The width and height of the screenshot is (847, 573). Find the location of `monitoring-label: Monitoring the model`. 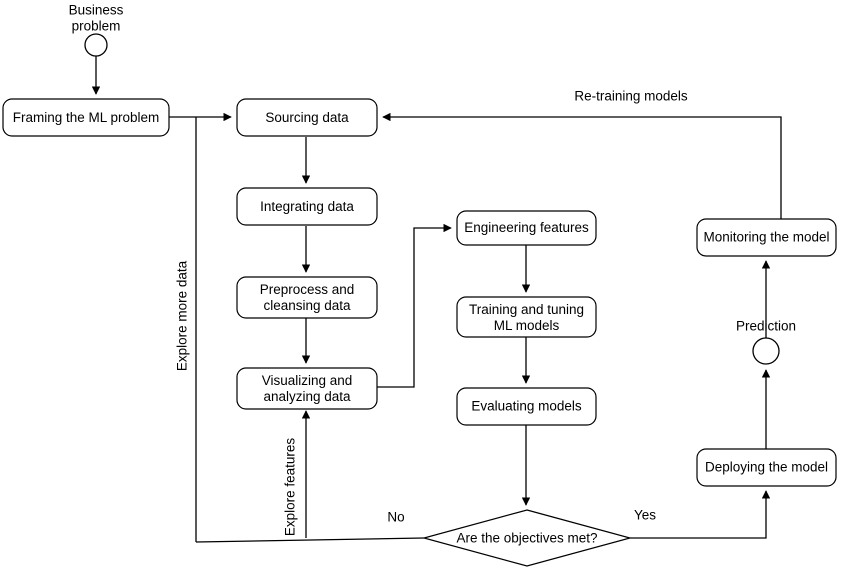

monitoring-label: Monitoring the model is located at coordinates (766, 237).